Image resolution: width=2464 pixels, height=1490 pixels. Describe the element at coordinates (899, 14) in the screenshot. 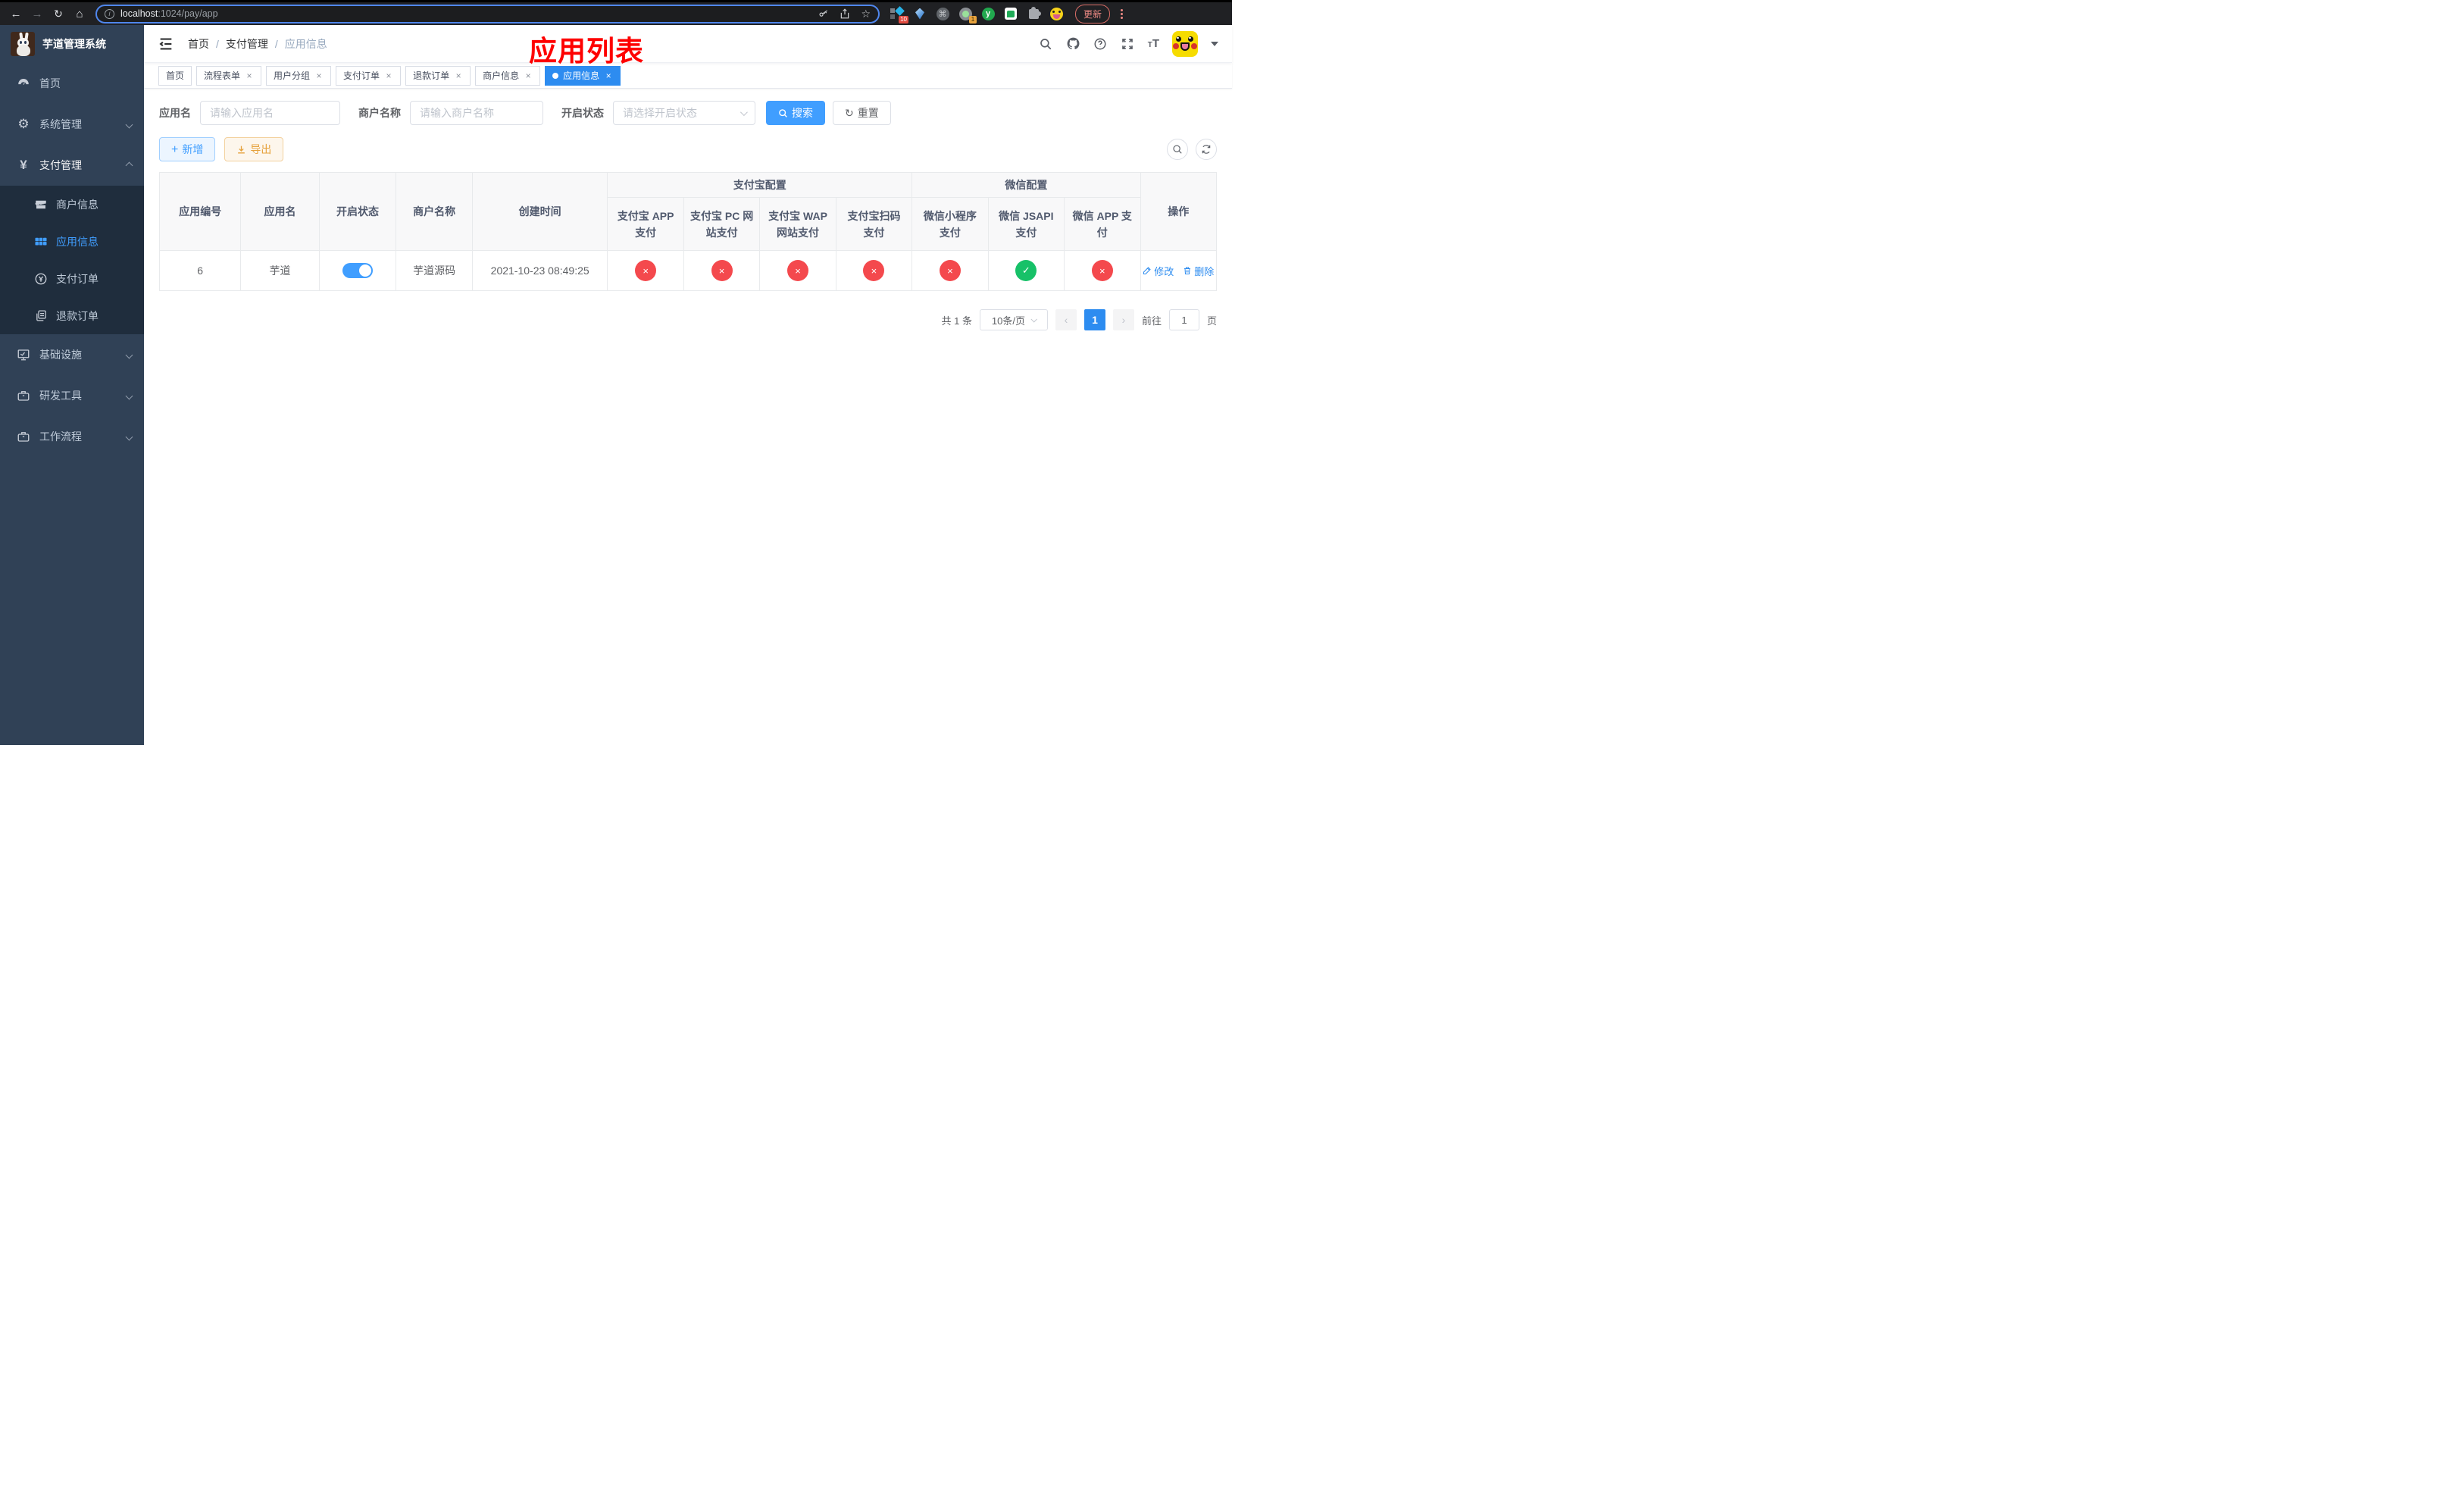

I see `extension-sidebar-icon: 10` at that location.